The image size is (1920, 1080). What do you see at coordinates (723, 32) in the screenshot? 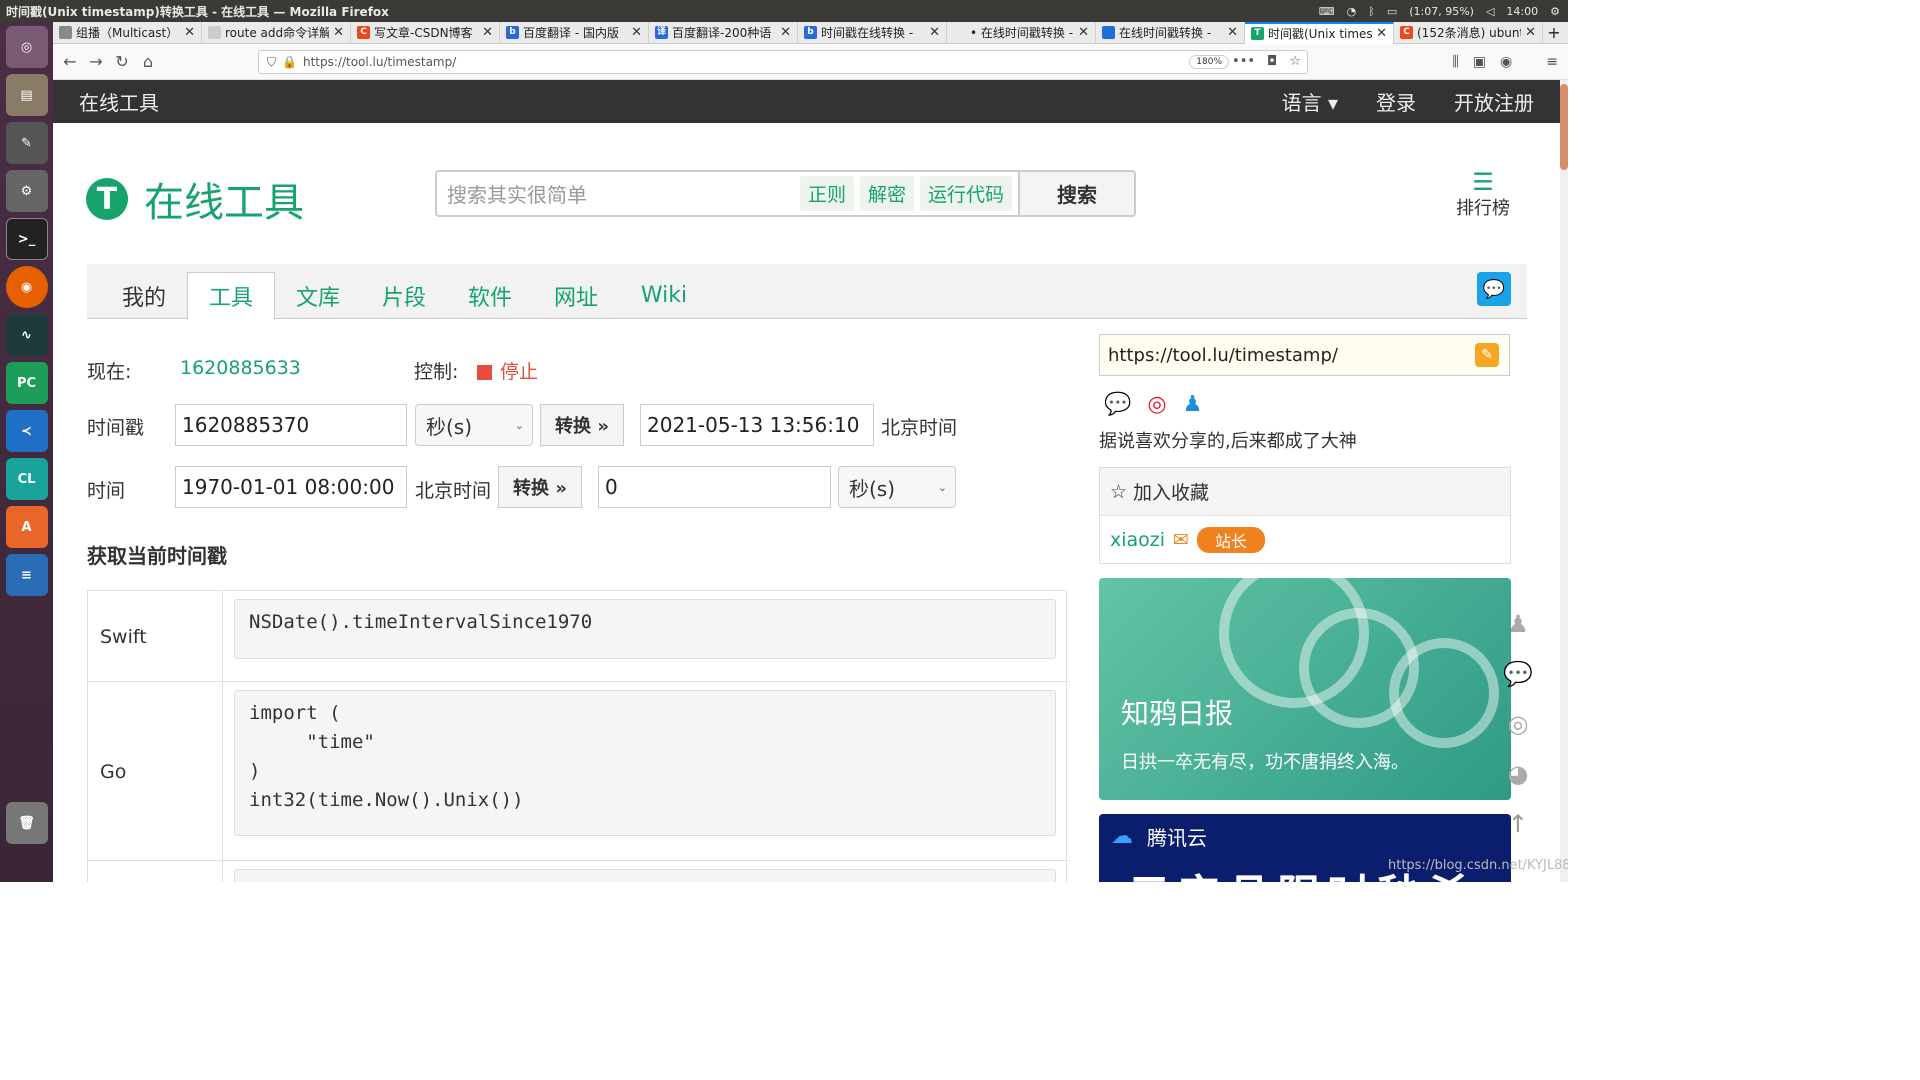
I see `browser-tab: 译百度翻译-200种语 ✕` at bounding box center [723, 32].